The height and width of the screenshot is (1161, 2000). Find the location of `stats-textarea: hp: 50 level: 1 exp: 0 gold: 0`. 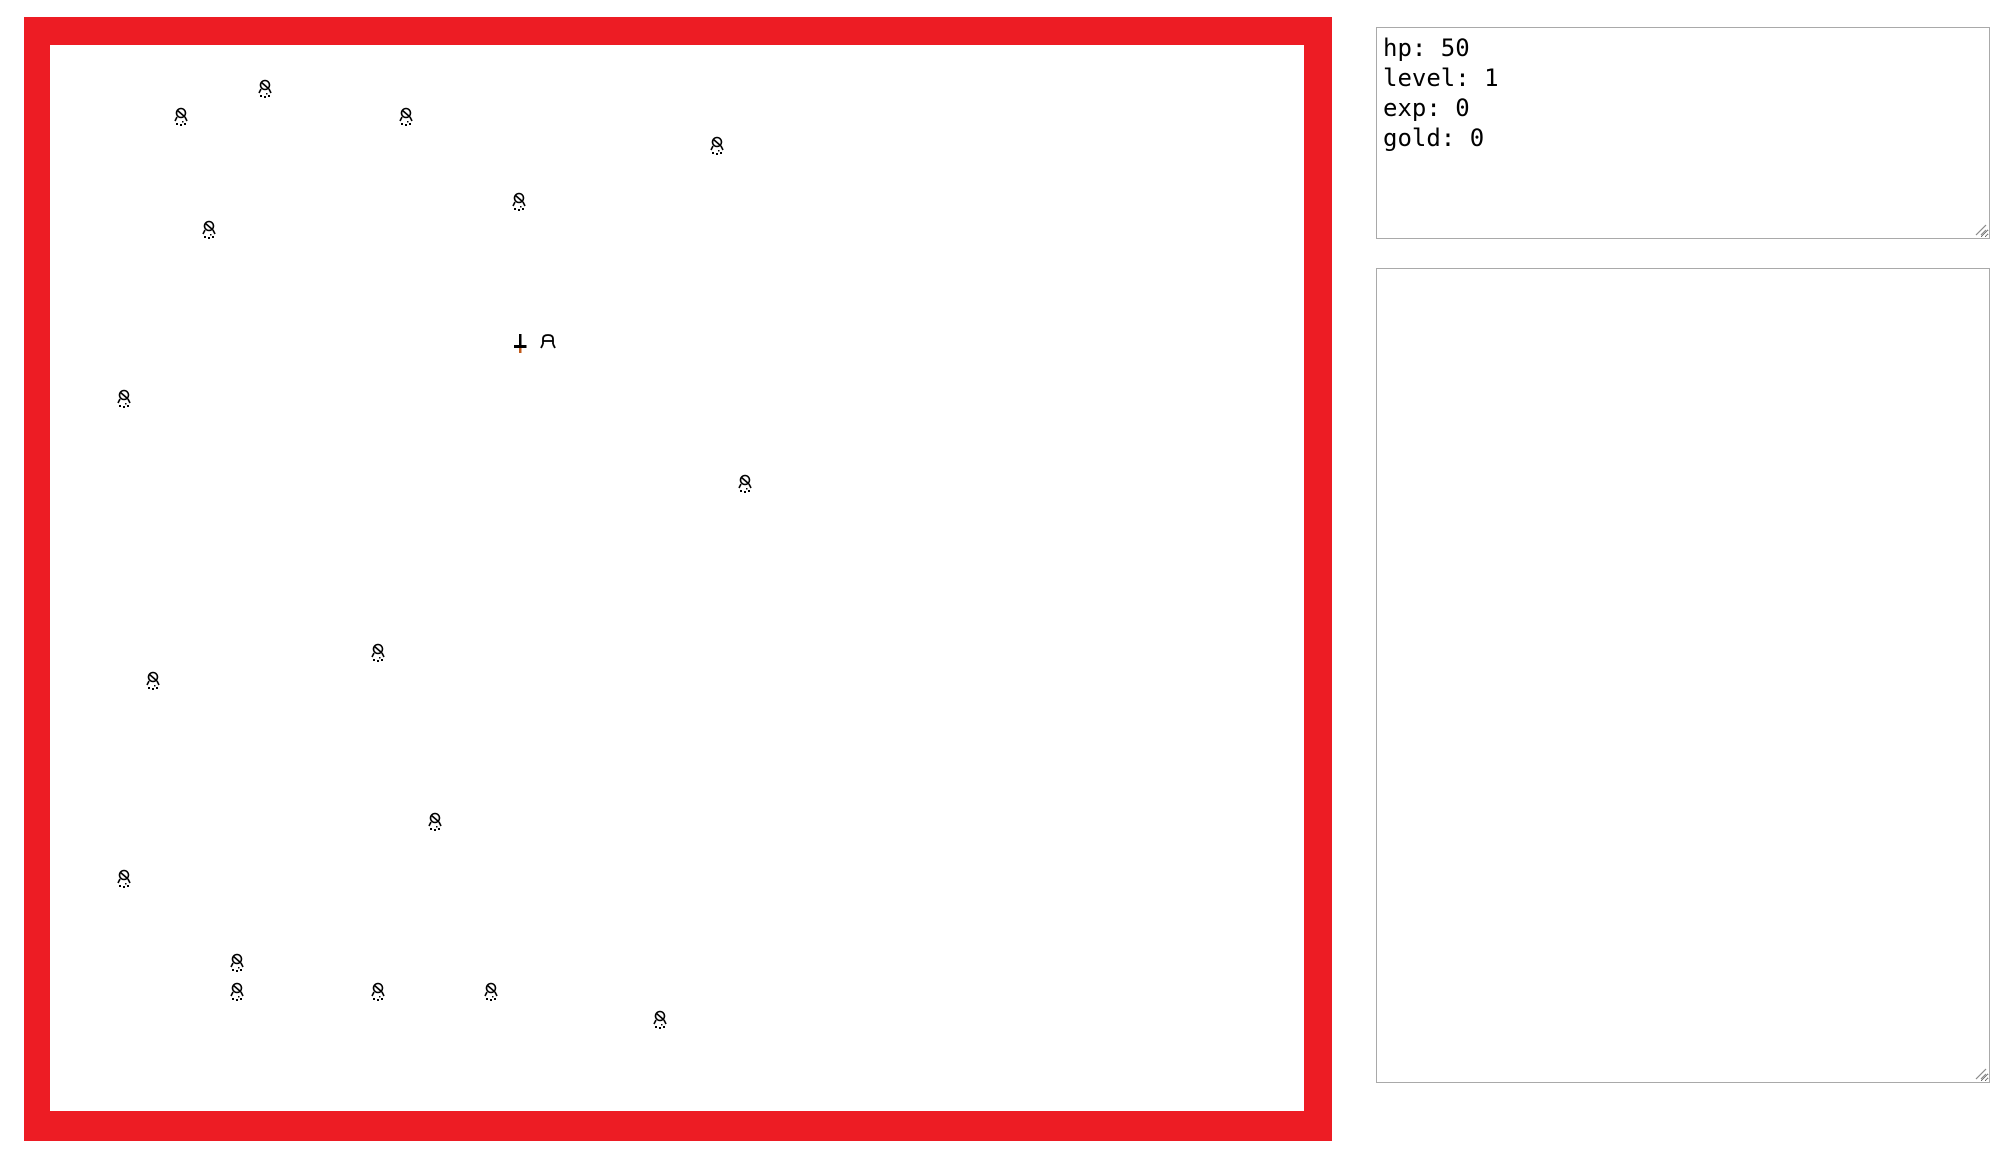

stats-textarea: hp: 50 level: 1 exp: 0 gold: 0 is located at coordinates (1683, 133).